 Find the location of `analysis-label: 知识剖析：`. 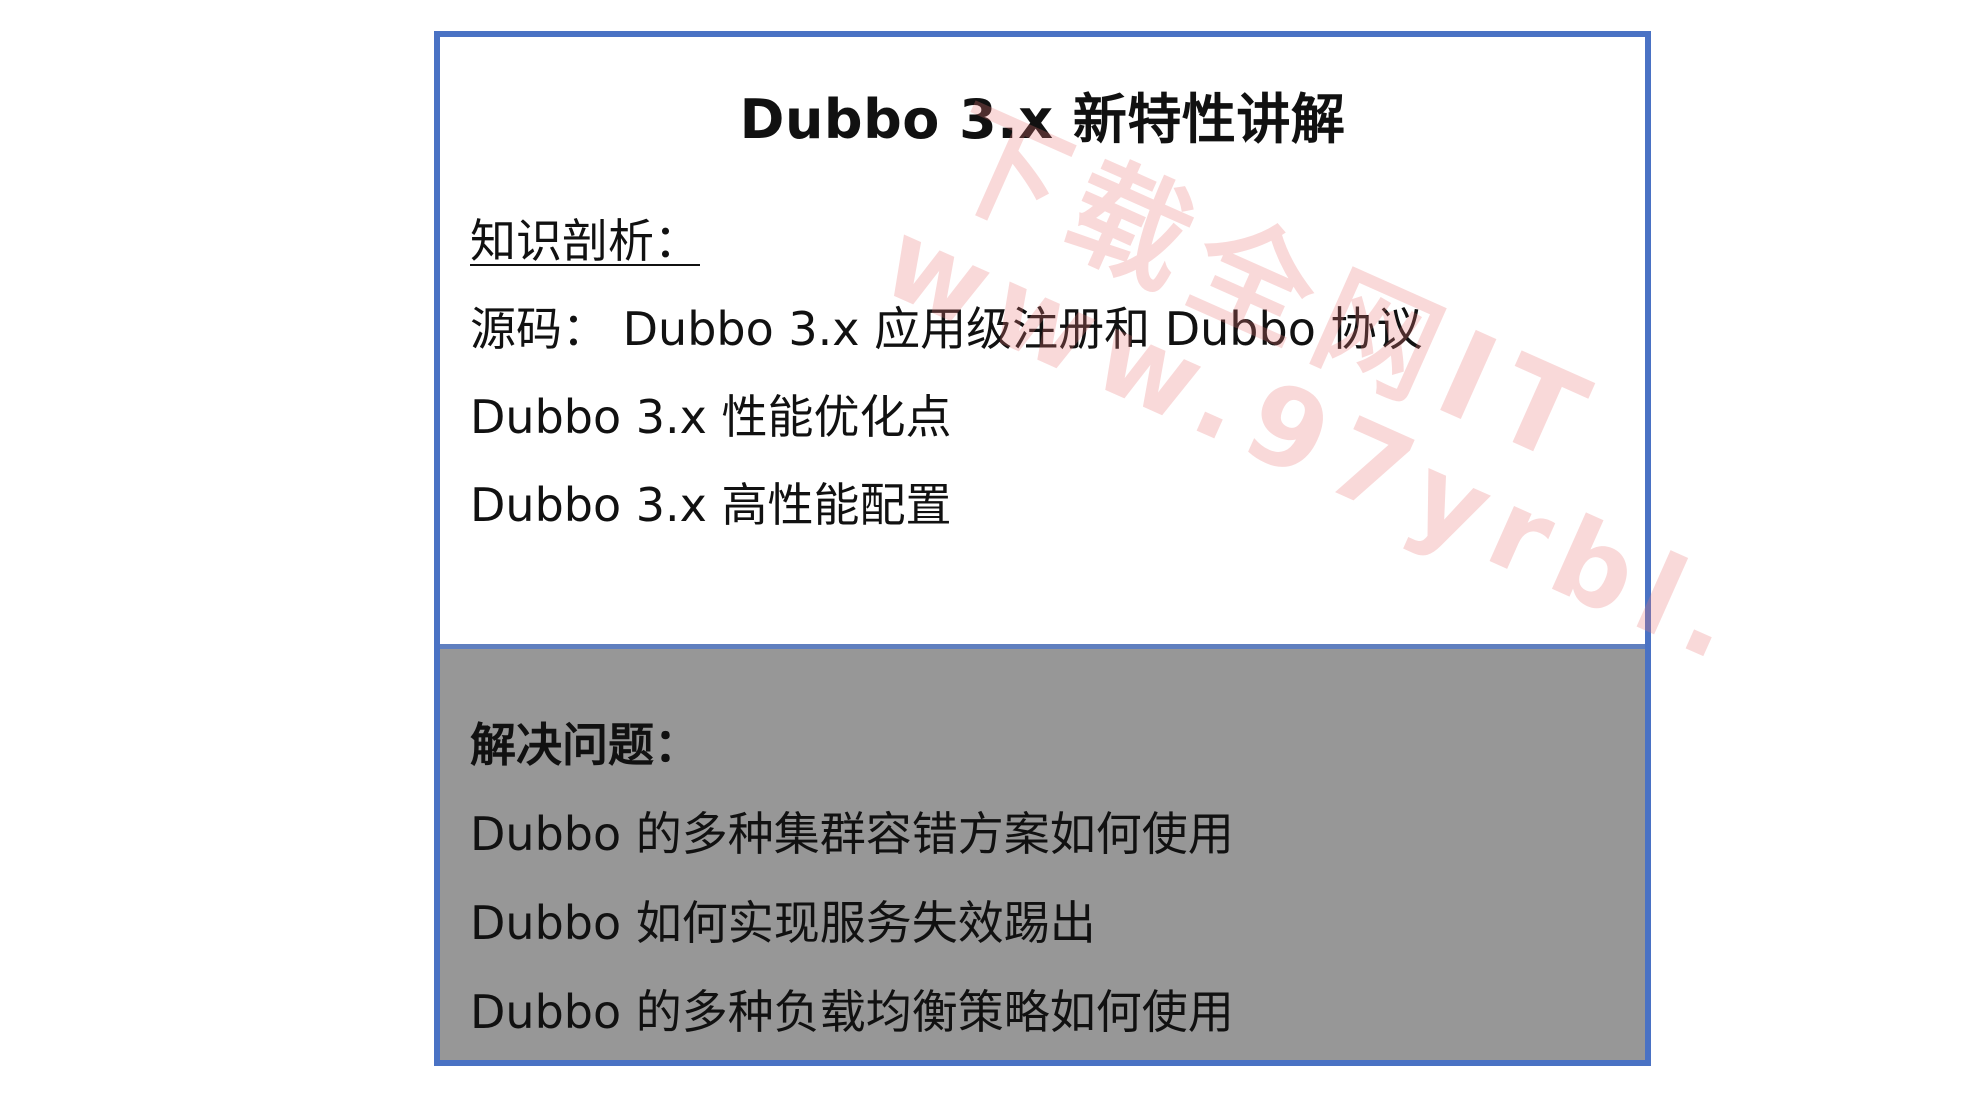

analysis-label: 知识剖析： is located at coordinates (585, 241).